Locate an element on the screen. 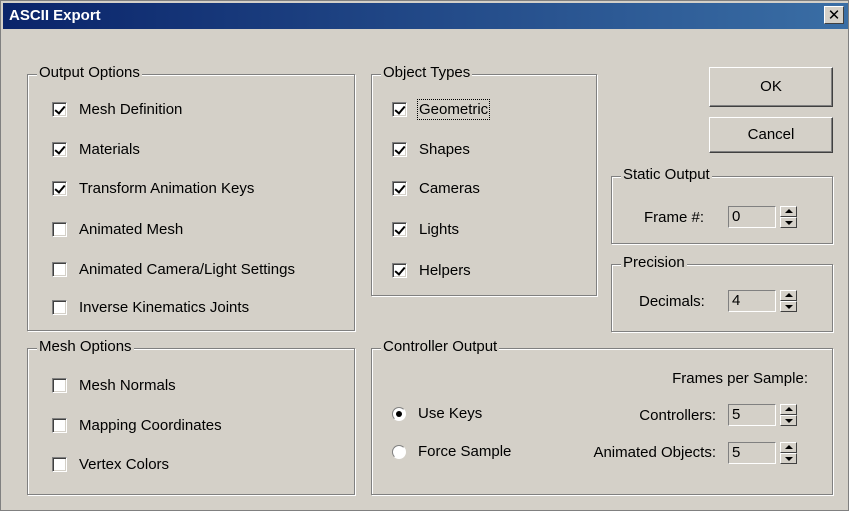  static-output-group: Static Output Frame #: 0 is located at coordinates (722, 205).